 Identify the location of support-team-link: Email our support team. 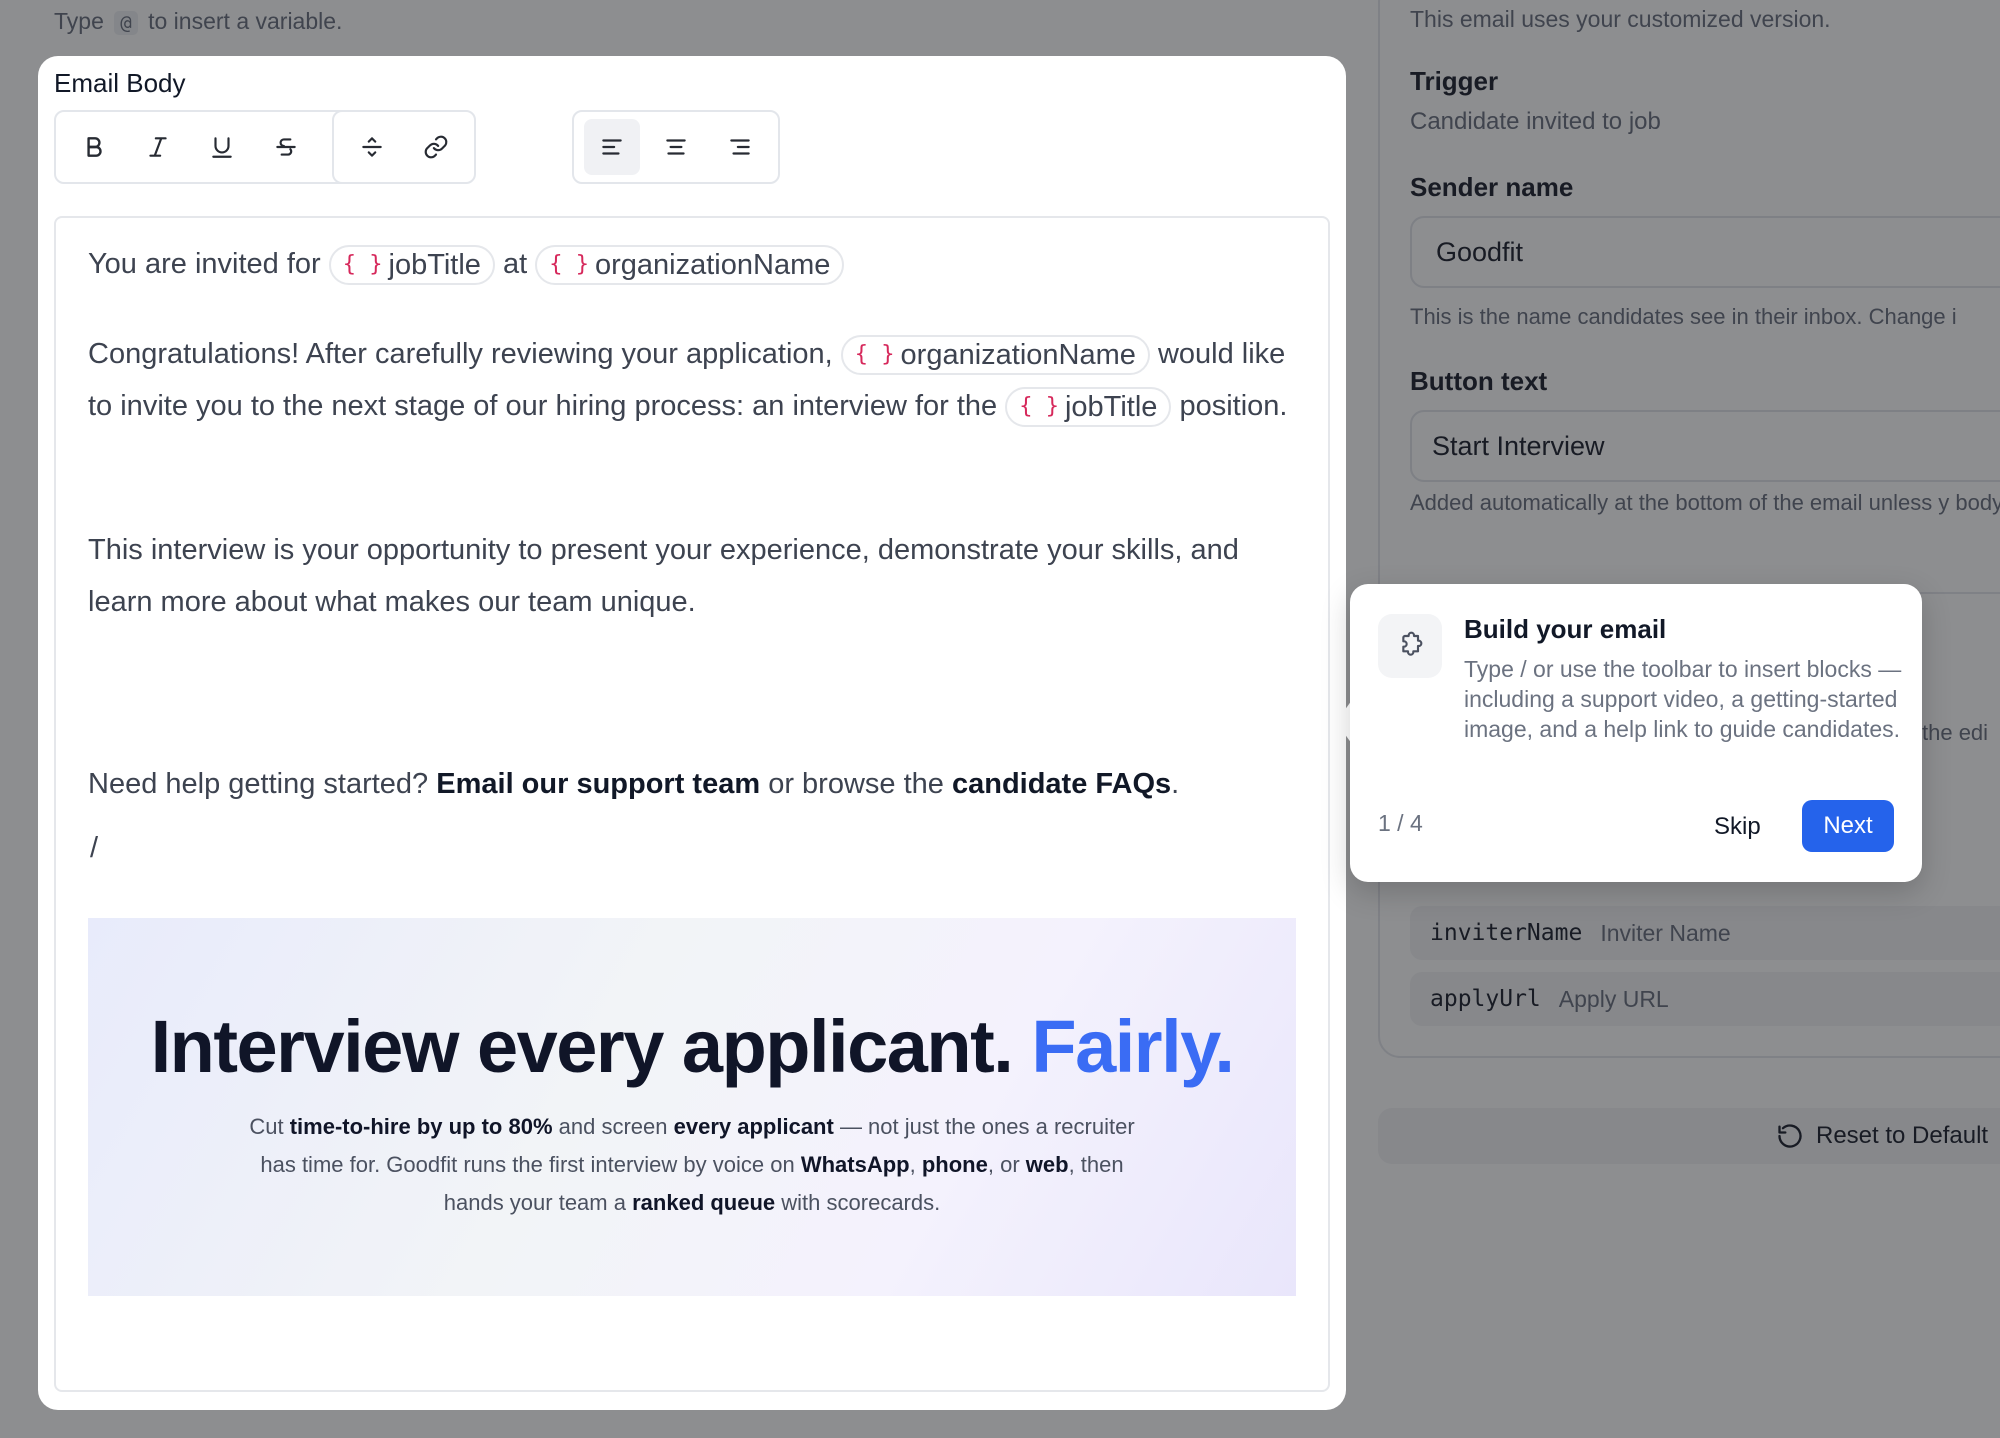
(598, 784).